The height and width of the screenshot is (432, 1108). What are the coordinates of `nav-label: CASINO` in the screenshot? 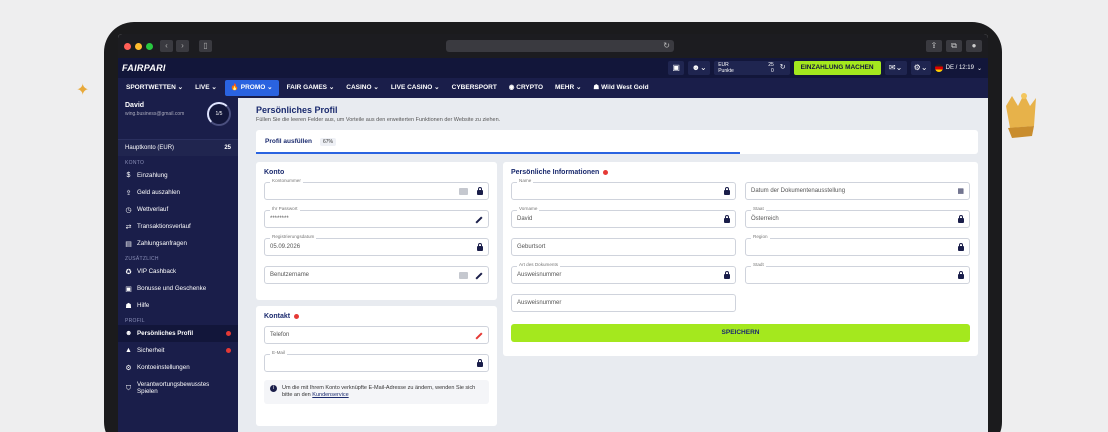 It's located at (359, 87).